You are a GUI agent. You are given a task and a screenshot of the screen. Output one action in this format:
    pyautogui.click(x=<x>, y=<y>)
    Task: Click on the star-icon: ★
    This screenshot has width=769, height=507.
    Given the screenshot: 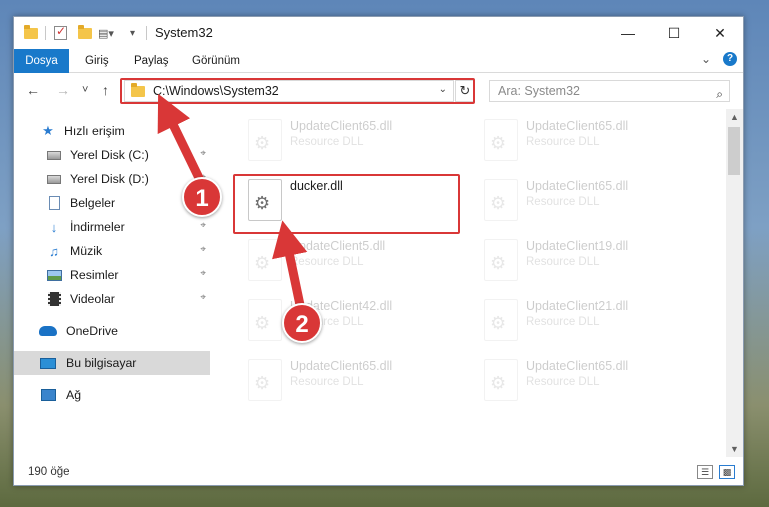 What is the action you would take?
    pyautogui.click(x=48, y=130)
    